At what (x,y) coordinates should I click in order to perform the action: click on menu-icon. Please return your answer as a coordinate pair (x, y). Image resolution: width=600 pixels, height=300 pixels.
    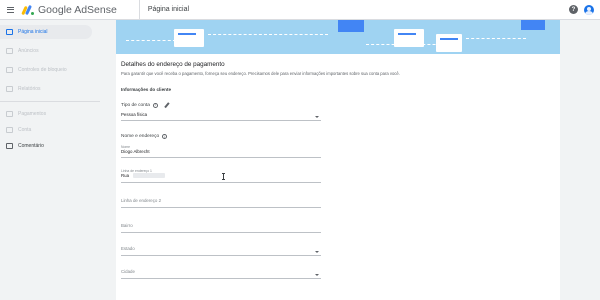
    Looking at the image, I should click on (11, 10).